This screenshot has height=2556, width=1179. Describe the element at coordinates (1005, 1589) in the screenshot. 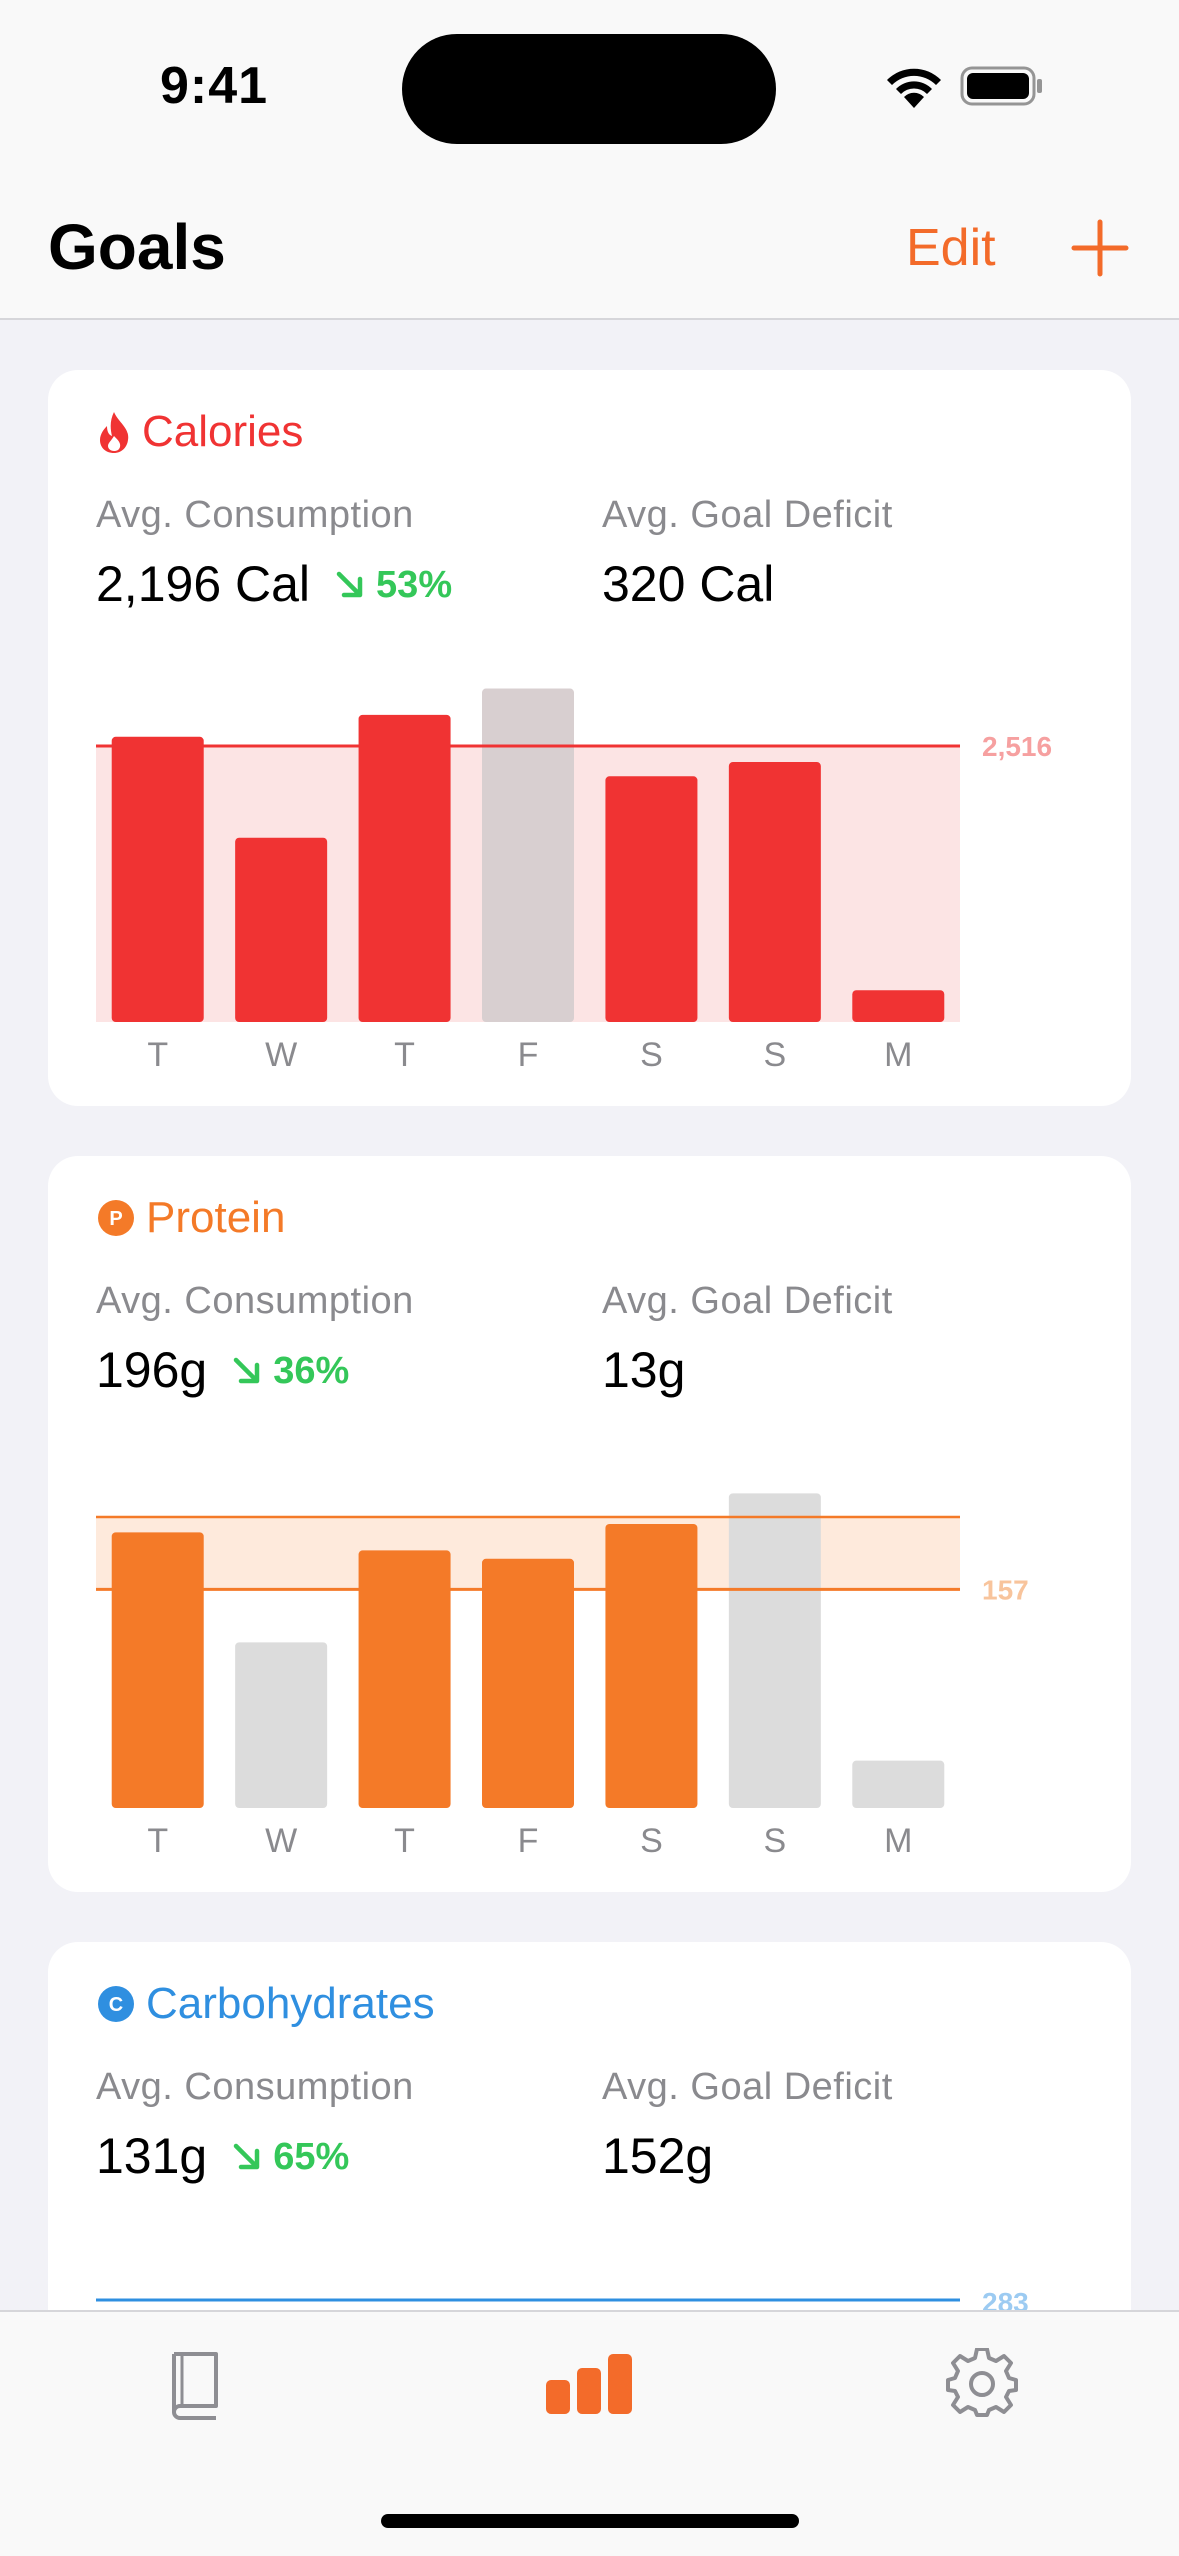

I see `goal-label: 157` at that location.